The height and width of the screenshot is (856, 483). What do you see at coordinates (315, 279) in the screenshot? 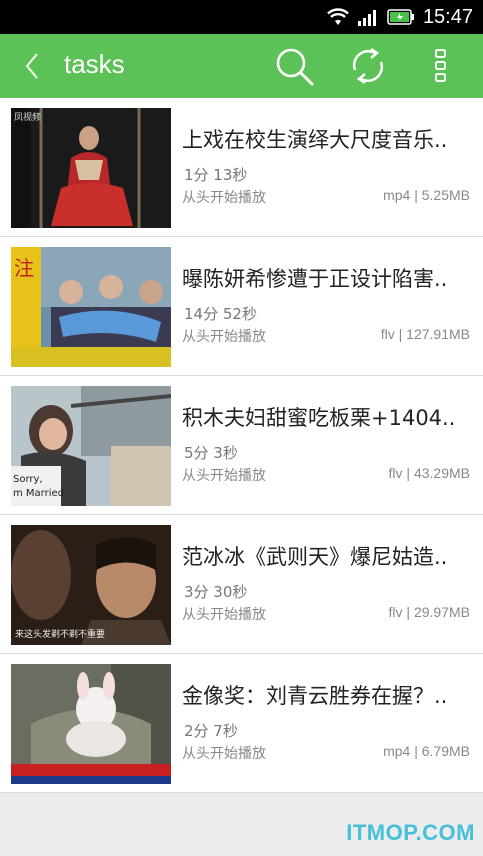
I see `task-title: 曝陈妍希惨遭于正设计陷害..` at bounding box center [315, 279].